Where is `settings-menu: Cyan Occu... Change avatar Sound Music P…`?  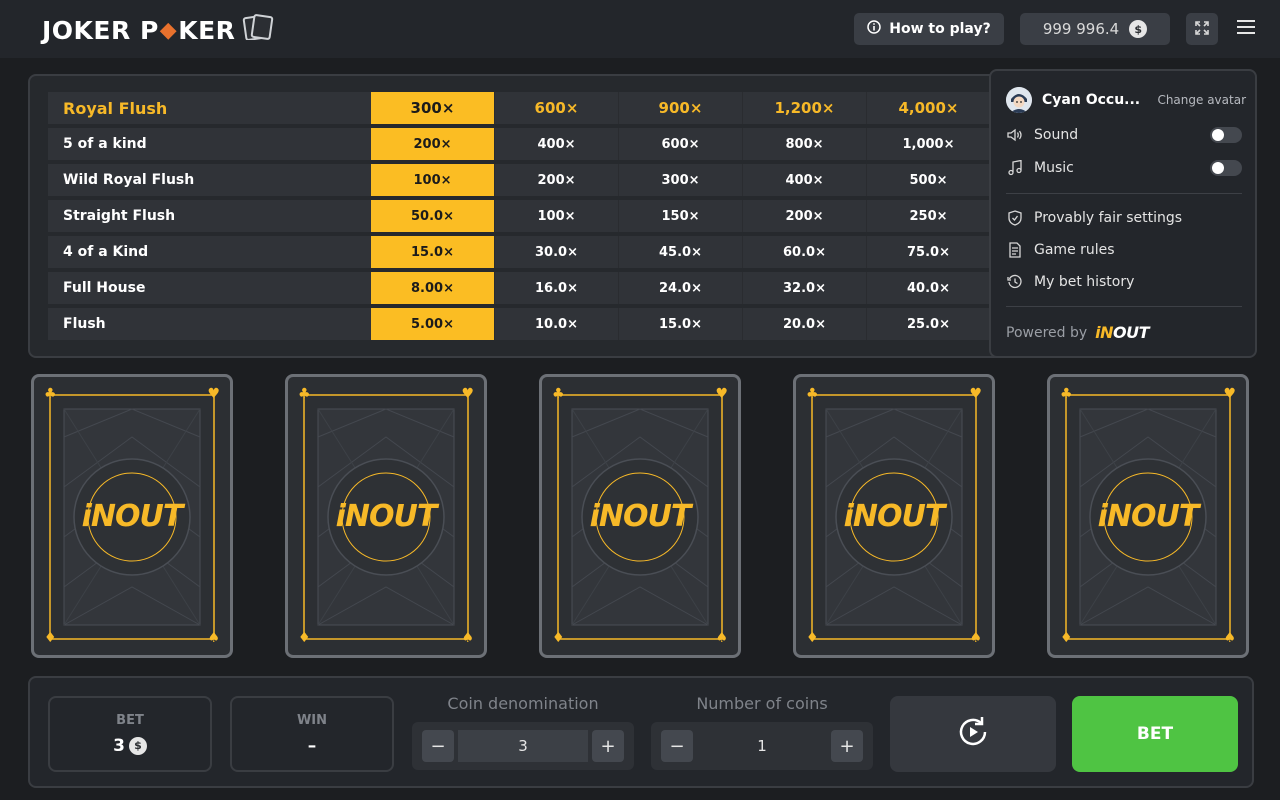 settings-menu: Cyan Occu... Change avatar Sound Music P… is located at coordinates (1123, 213).